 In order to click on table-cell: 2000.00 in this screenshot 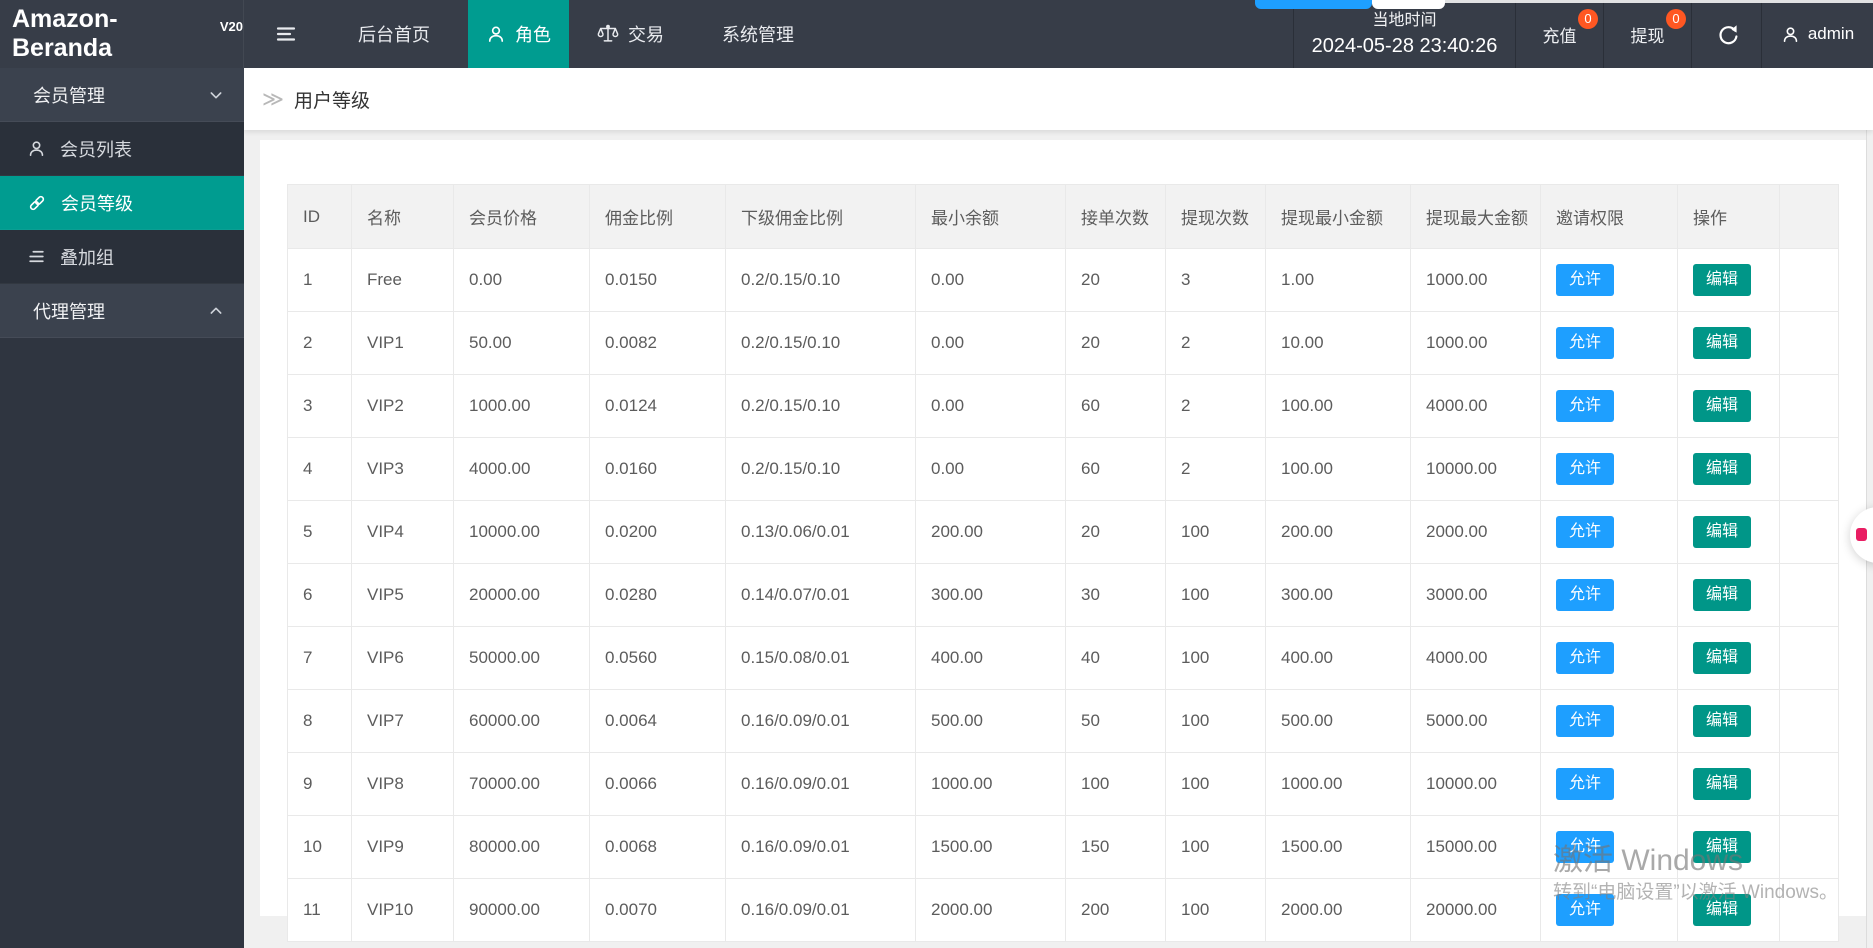, I will do `click(1338, 910)`.